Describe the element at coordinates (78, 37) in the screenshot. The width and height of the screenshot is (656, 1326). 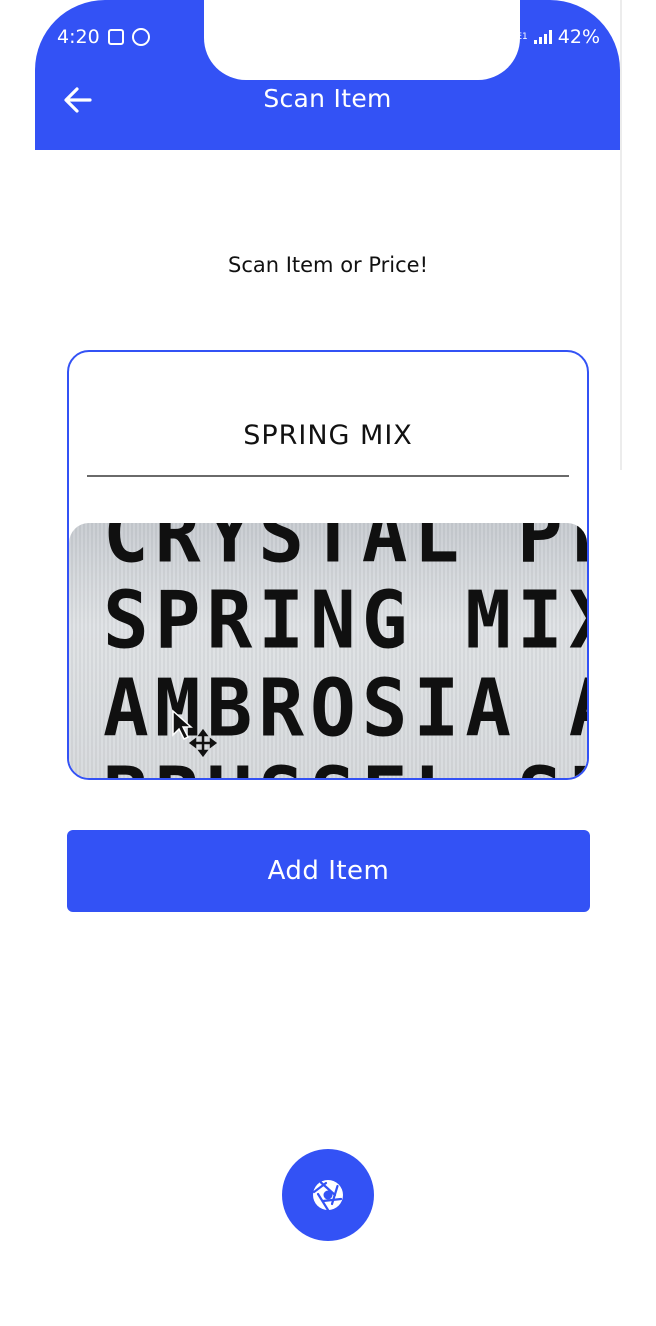
I see `status-time: 4:20` at that location.